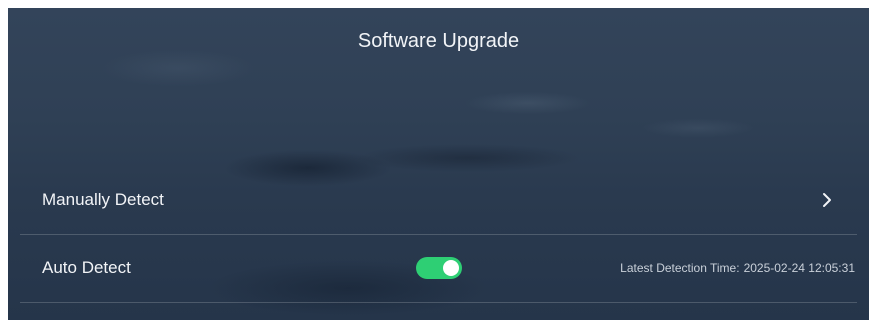 This screenshot has height=320, width=869. I want to click on manually-detect-label: Manually Detect, so click(103, 199).